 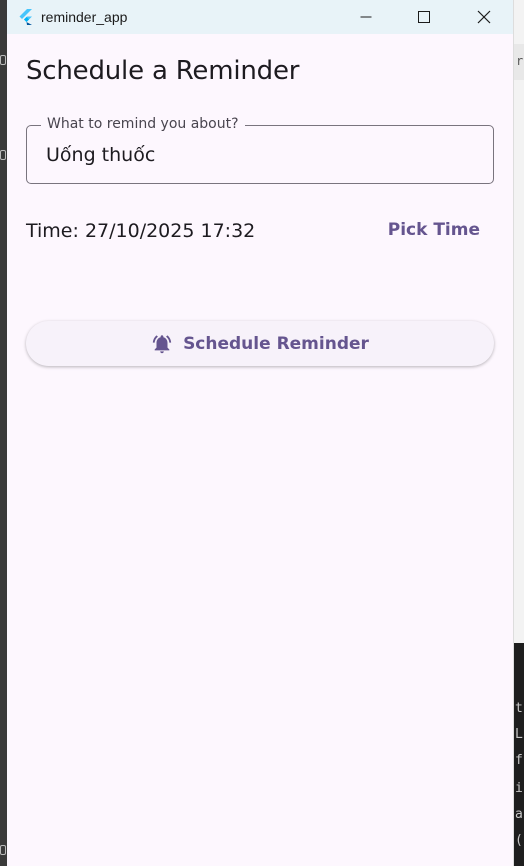 What do you see at coordinates (25, 17) in the screenshot?
I see `flutter-logo-icon` at bounding box center [25, 17].